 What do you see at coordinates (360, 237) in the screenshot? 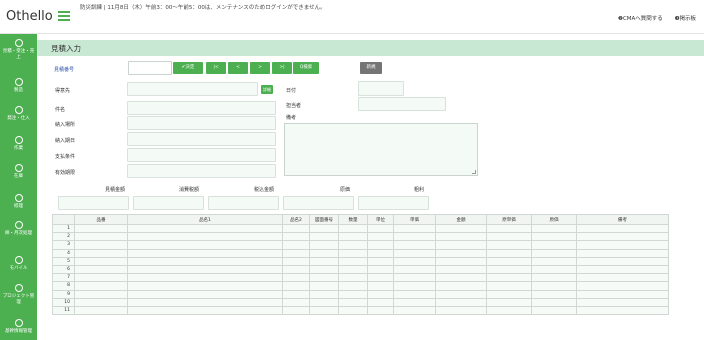
I see `table-row: 2` at bounding box center [360, 237].